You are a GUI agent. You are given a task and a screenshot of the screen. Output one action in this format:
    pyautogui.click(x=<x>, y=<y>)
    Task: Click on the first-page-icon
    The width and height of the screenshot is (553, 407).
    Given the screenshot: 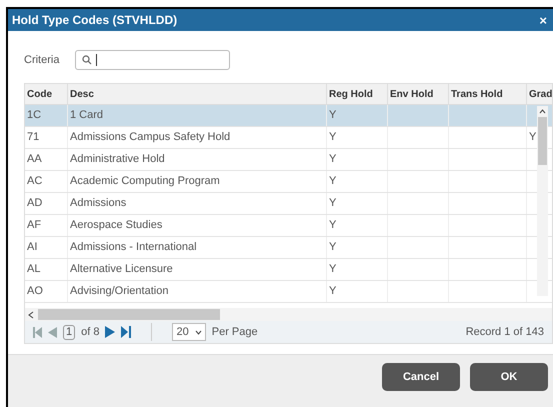 What is the action you would take?
    pyautogui.click(x=37, y=332)
    